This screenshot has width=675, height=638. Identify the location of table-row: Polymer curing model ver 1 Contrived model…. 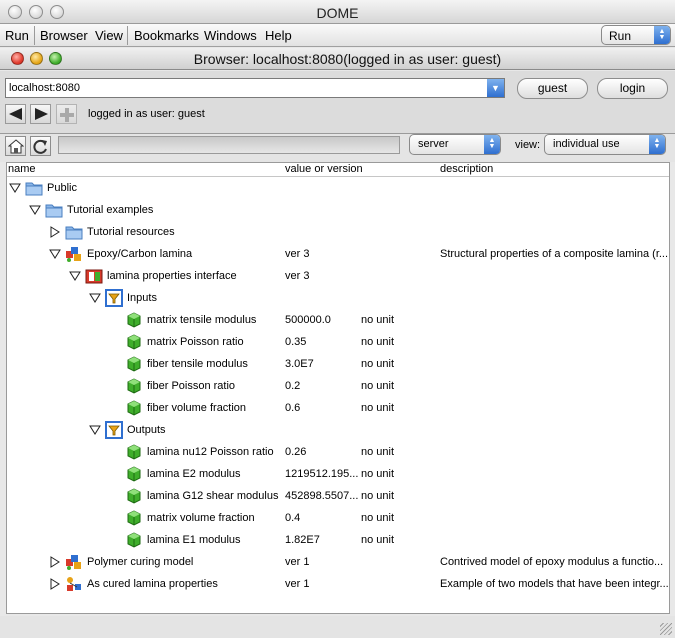
(338, 562).